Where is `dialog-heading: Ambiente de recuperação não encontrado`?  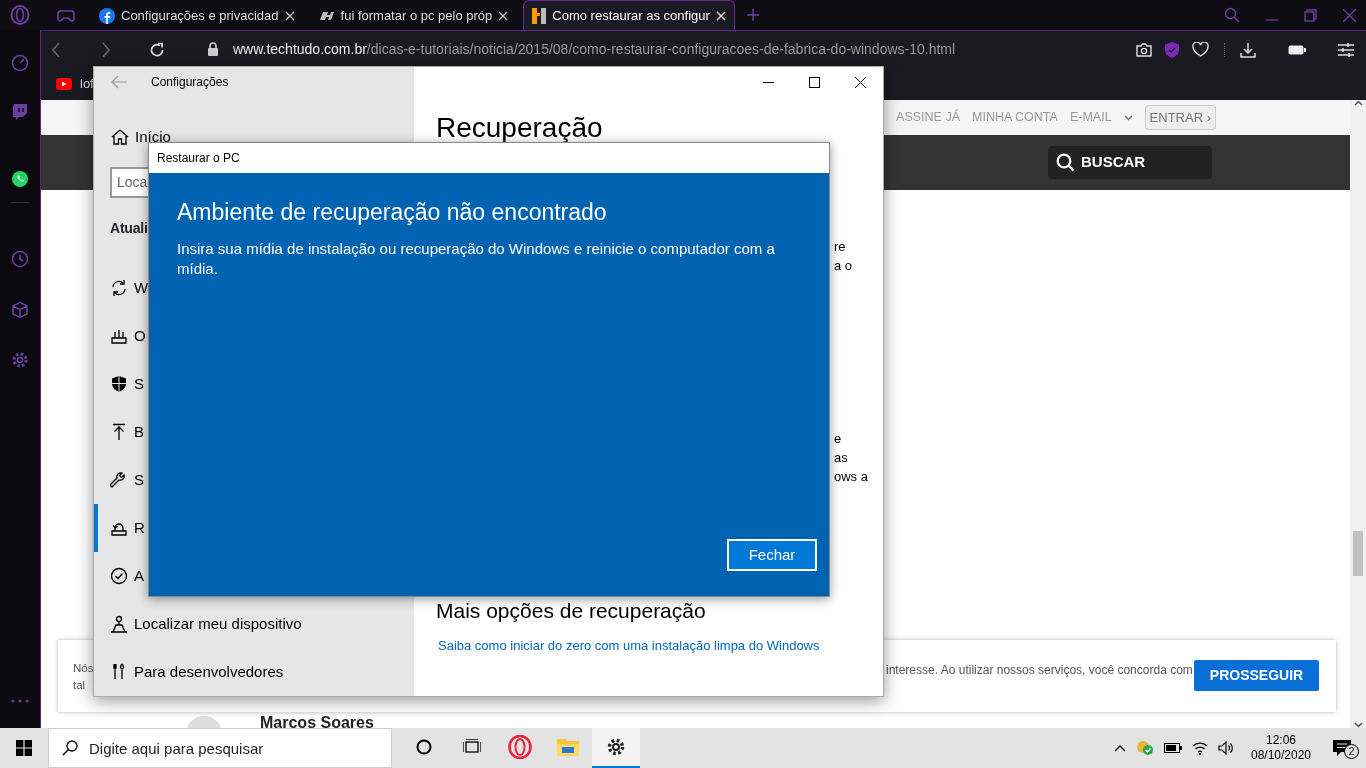 dialog-heading: Ambiente de recuperação não encontrado is located at coordinates (392, 212).